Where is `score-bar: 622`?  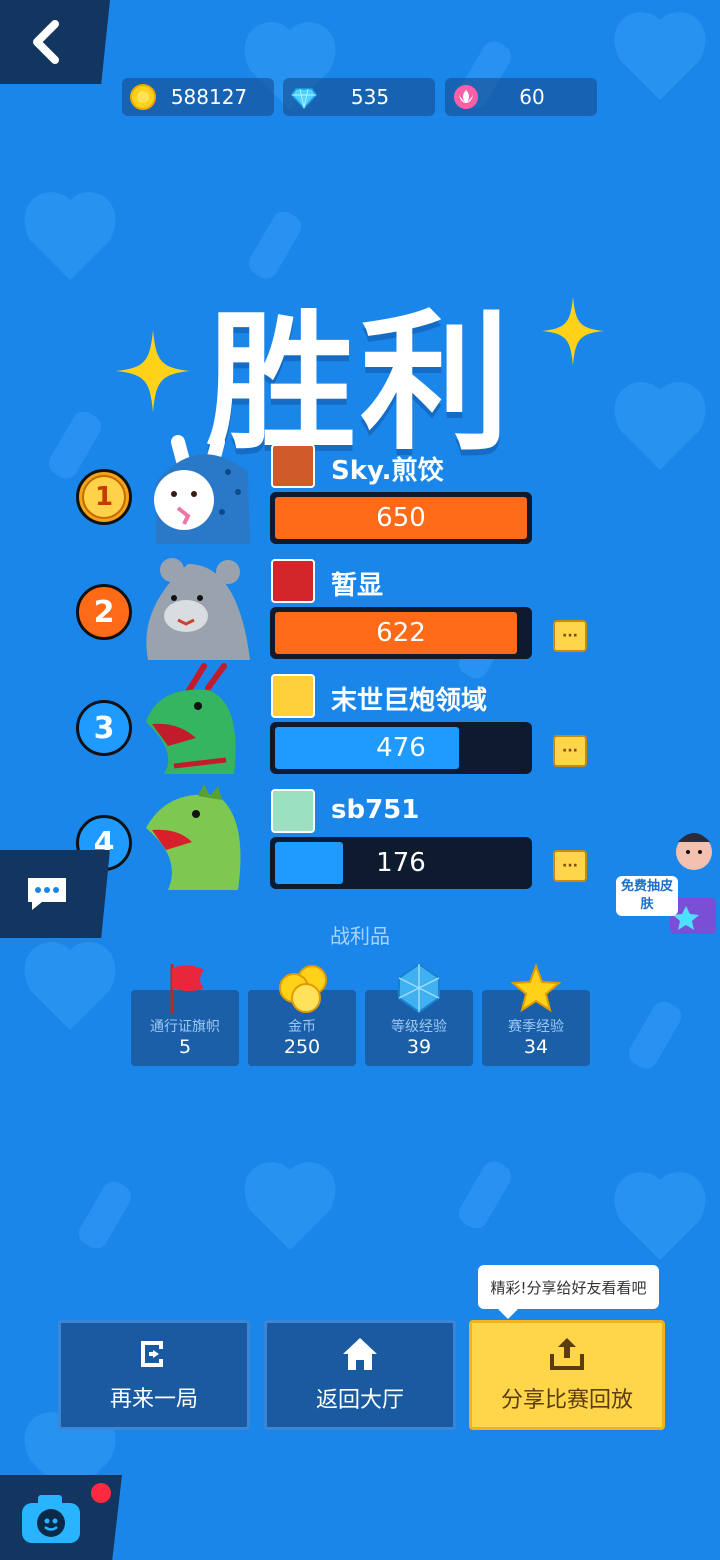
score-bar: 622 is located at coordinates (401, 633).